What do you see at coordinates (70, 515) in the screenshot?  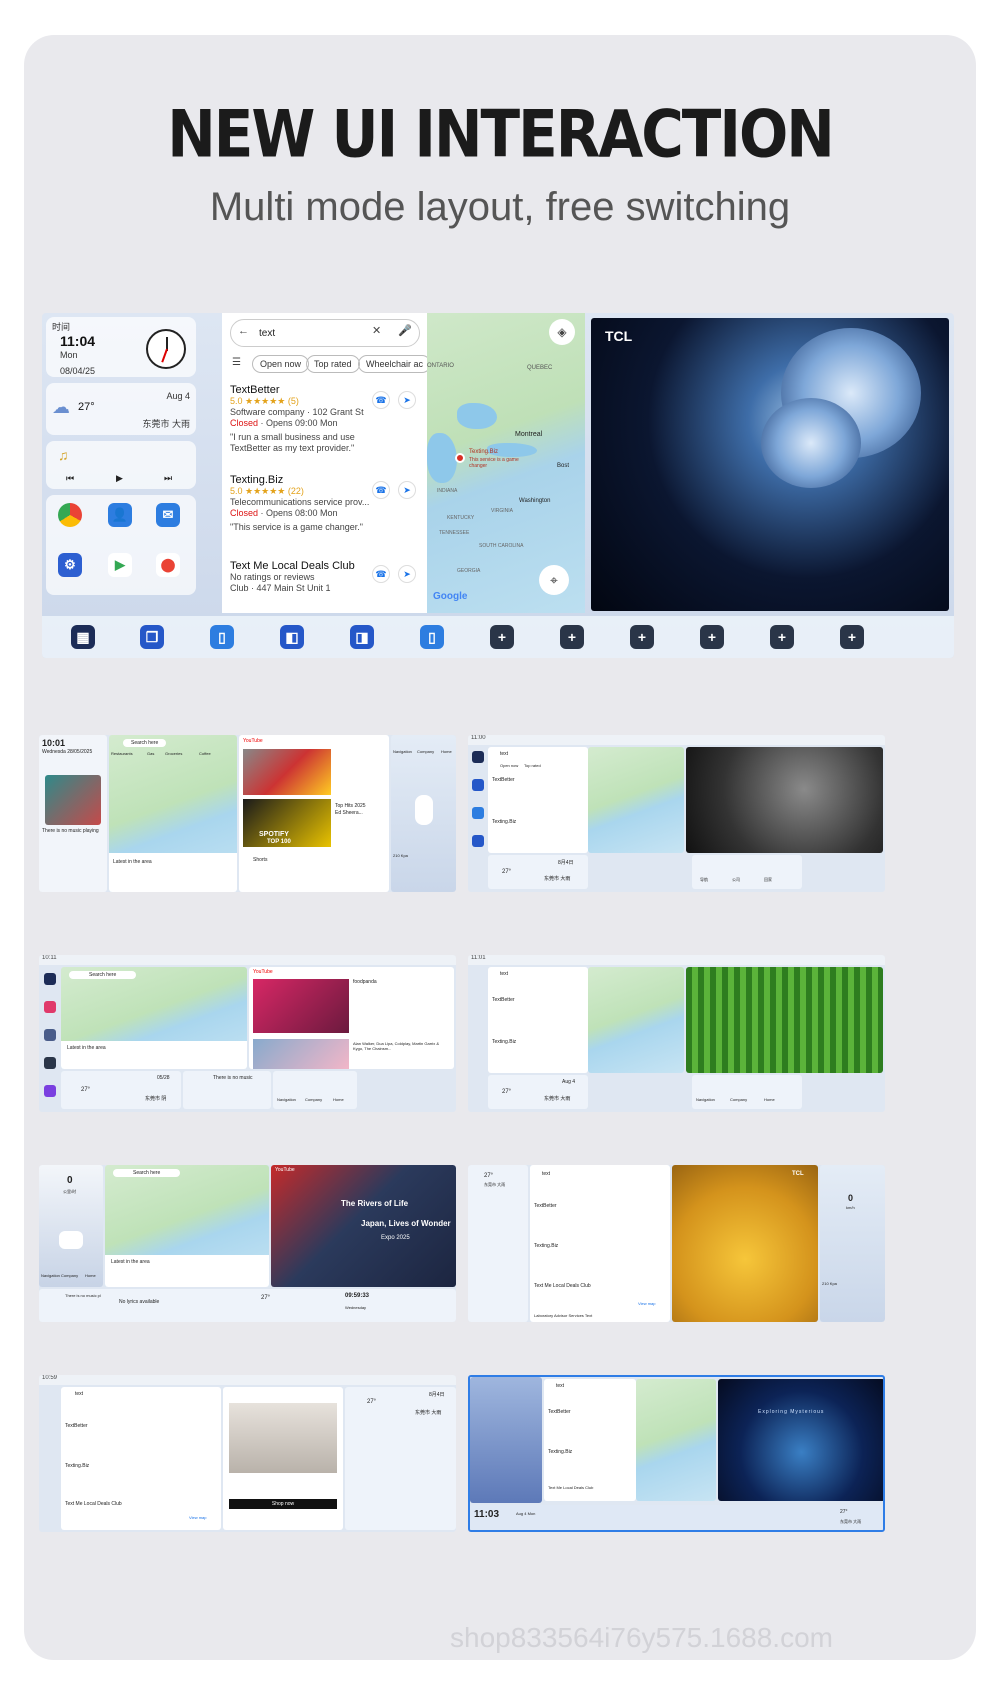 I see `chrome-icon` at bounding box center [70, 515].